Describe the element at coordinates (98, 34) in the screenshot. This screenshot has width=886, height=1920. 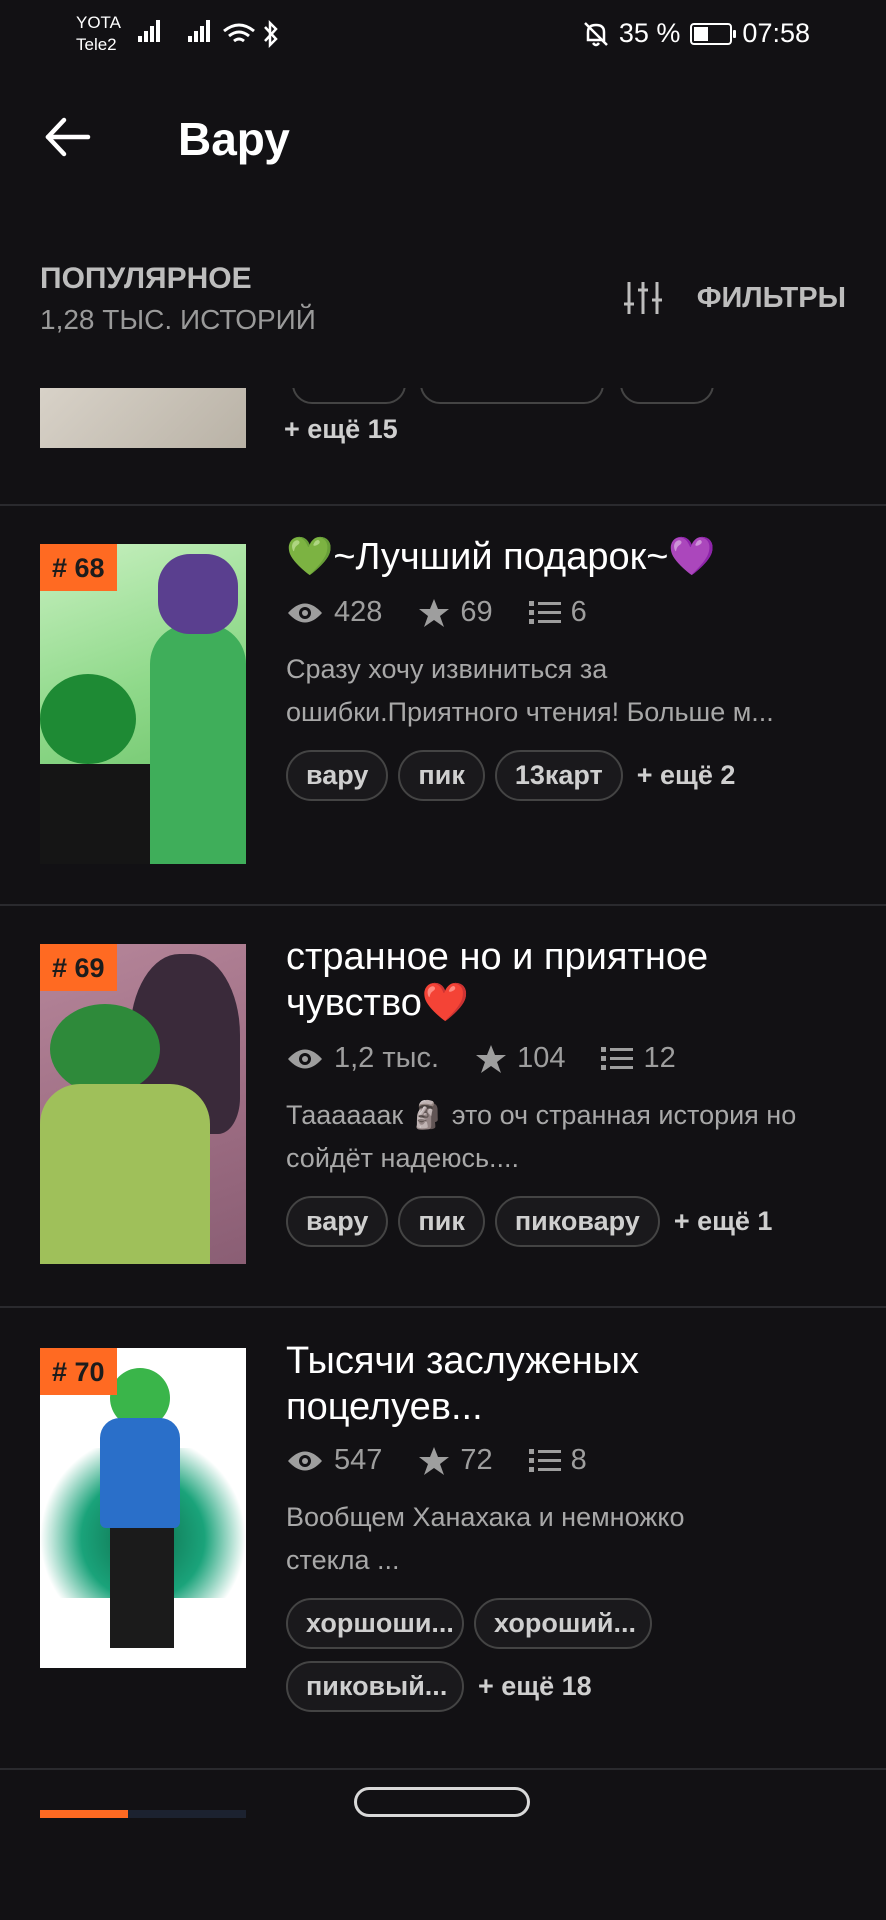
I see `carrier-labels: YOTA Tele2` at that location.